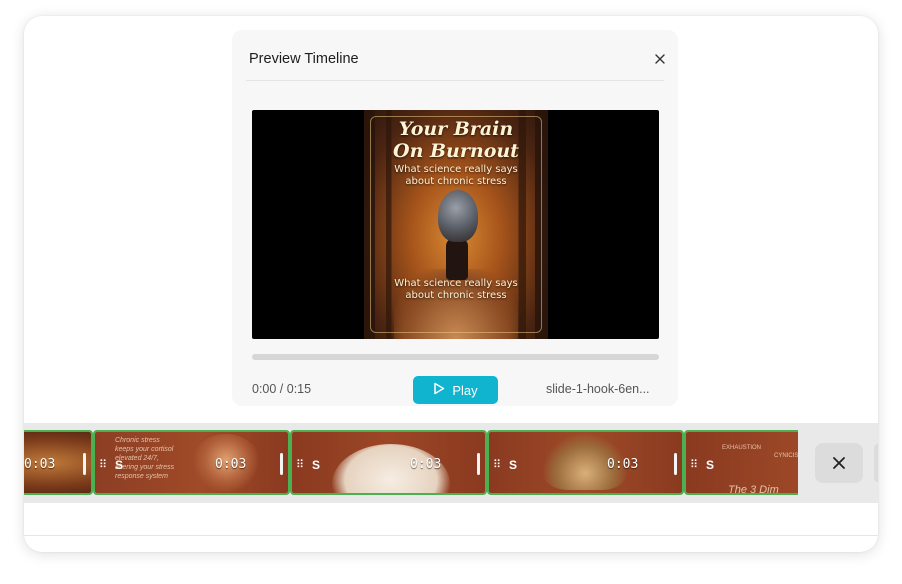  Describe the element at coordinates (465, 390) in the screenshot. I see `play-label: Play` at that location.